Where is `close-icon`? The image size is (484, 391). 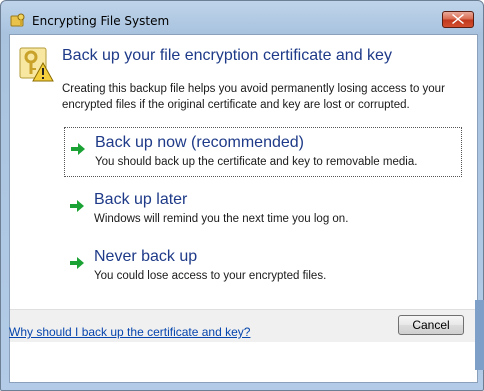
close-icon is located at coordinates (458, 19).